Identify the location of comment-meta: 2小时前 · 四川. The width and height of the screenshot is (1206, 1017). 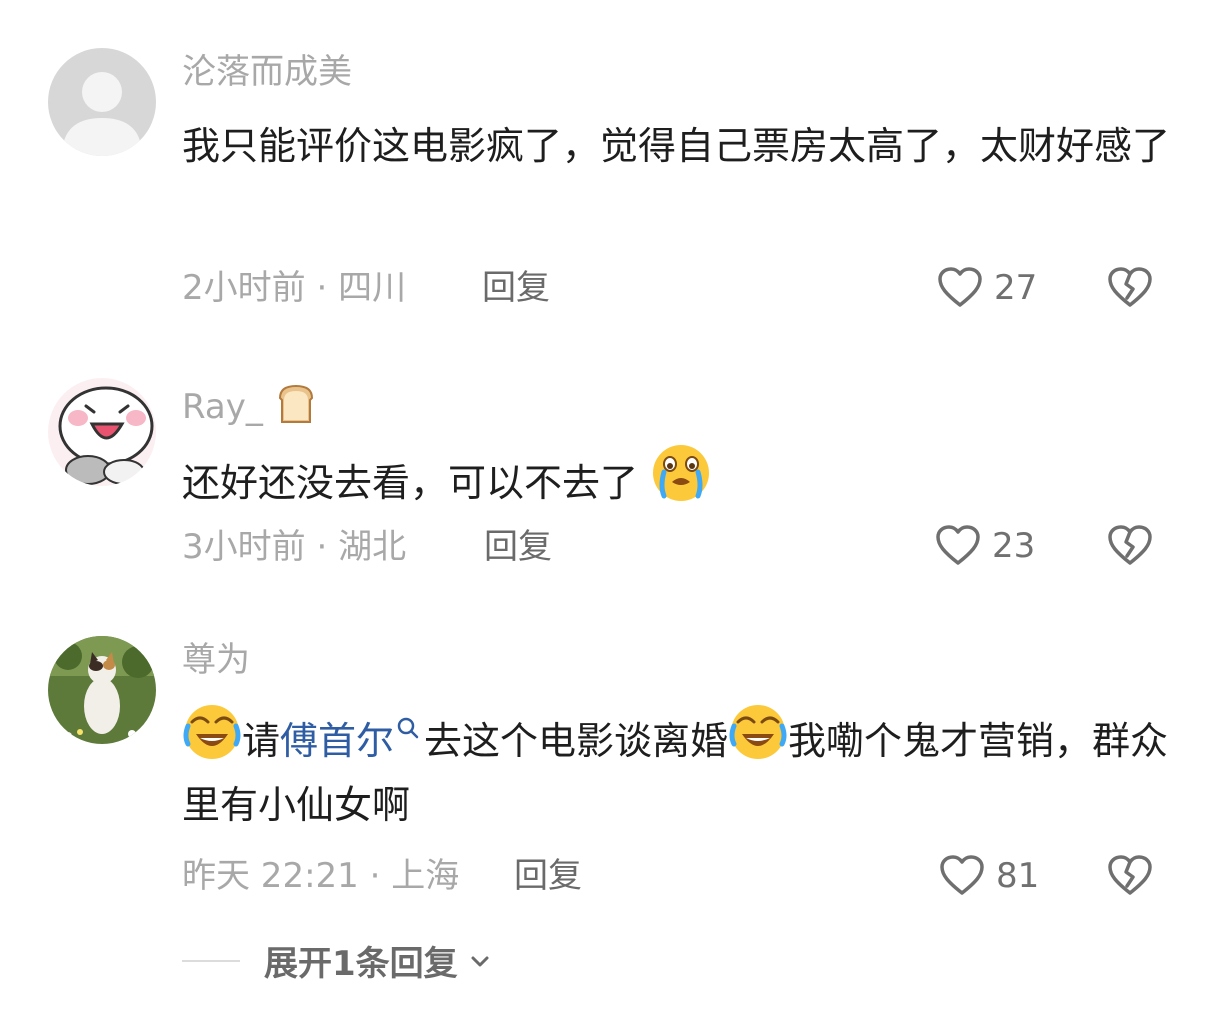
(294, 288).